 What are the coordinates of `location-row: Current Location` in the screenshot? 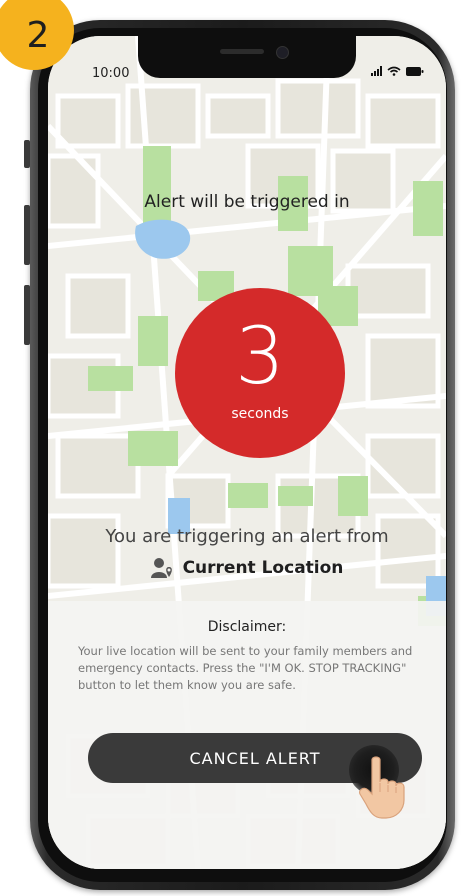 It's located at (247, 568).